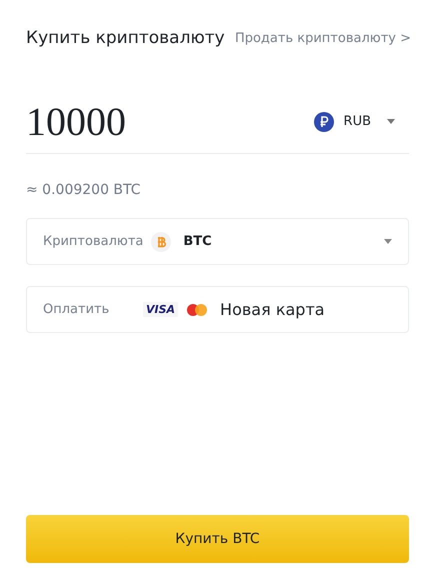  What do you see at coordinates (125, 38) in the screenshot?
I see `page-title: Купить криптовалюту` at bounding box center [125, 38].